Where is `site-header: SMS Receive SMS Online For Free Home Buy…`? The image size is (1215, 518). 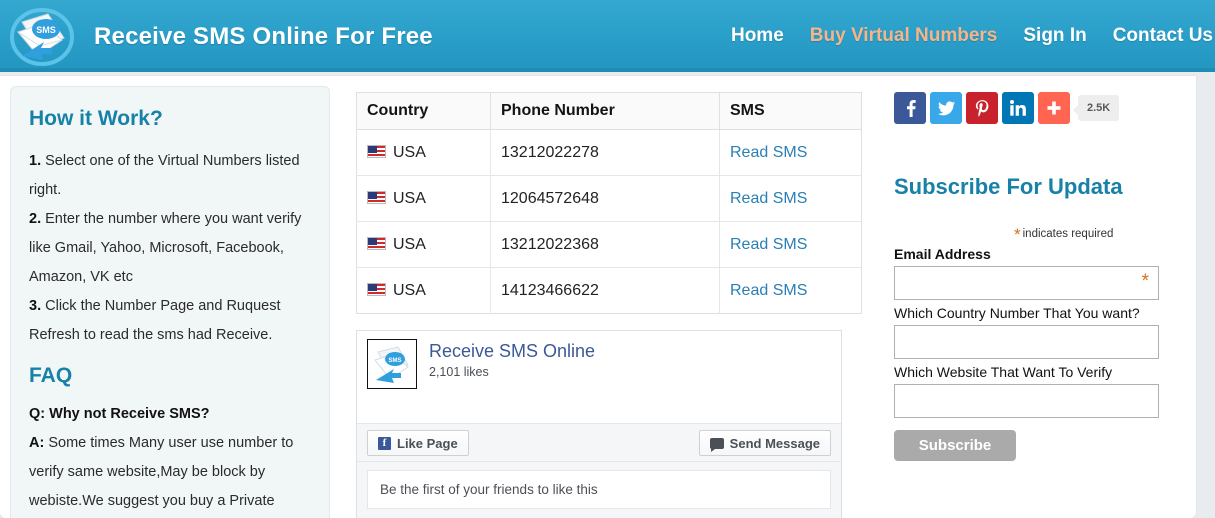 site-header: SMS Receive SMS Online For Free Home Buy… is located at coordinates (607, 36).